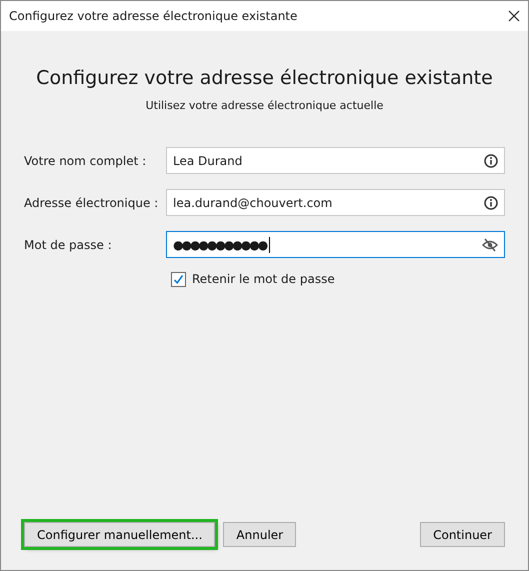 This screenshot has width=529, height=571. What do you see at coordinates (178, 279) in the screenshot?
I see `checkbox` at bounding box center [178, 279].